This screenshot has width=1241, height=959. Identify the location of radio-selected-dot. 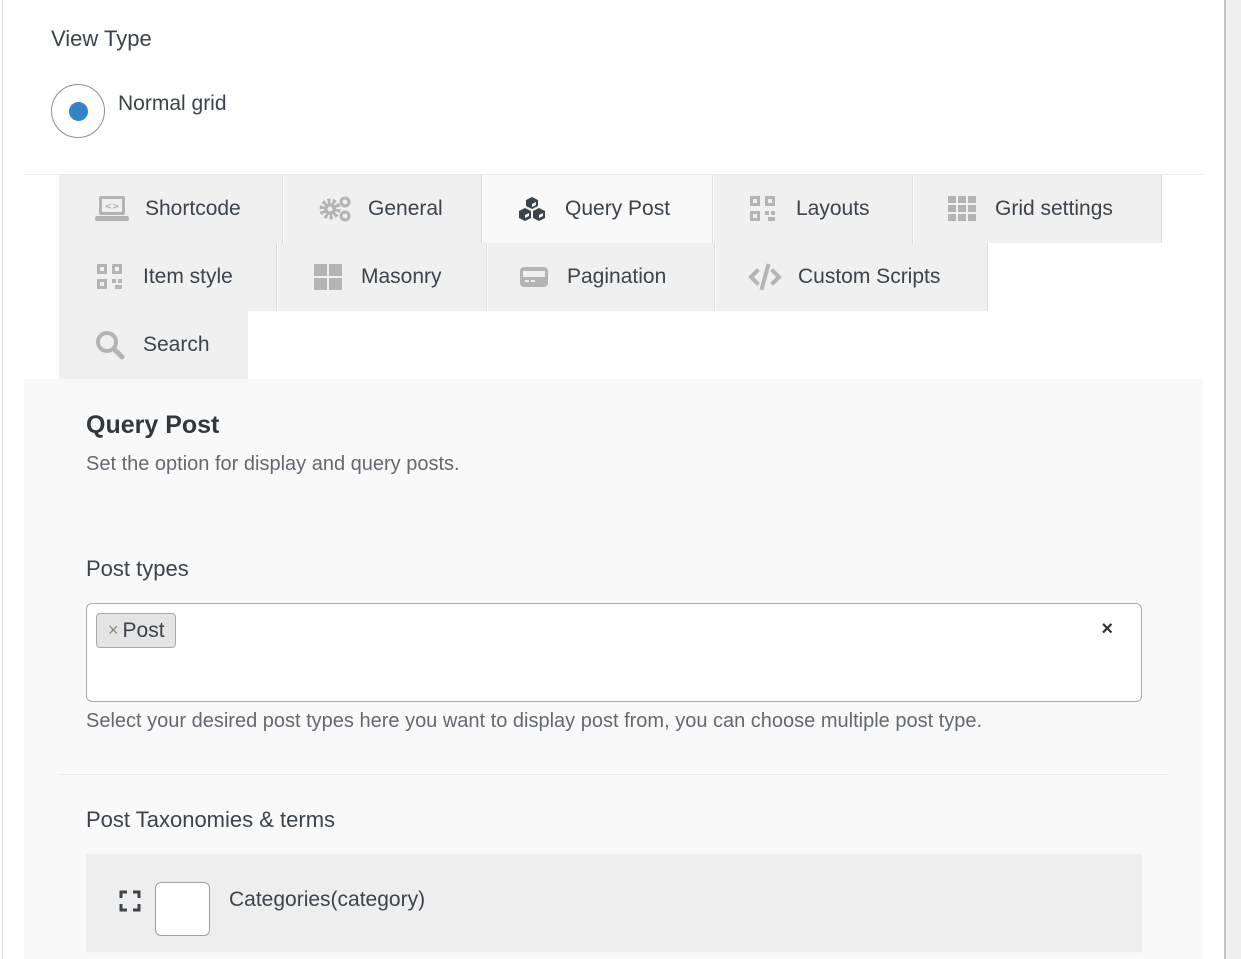
(78, 111).